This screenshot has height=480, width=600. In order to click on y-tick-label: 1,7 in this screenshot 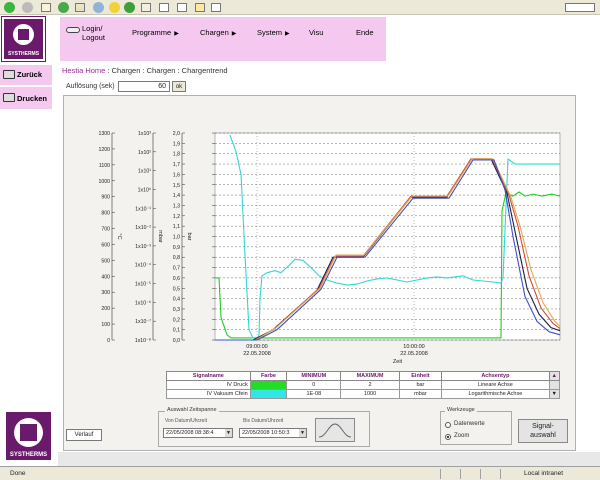, I will do `click(176, 165)`.